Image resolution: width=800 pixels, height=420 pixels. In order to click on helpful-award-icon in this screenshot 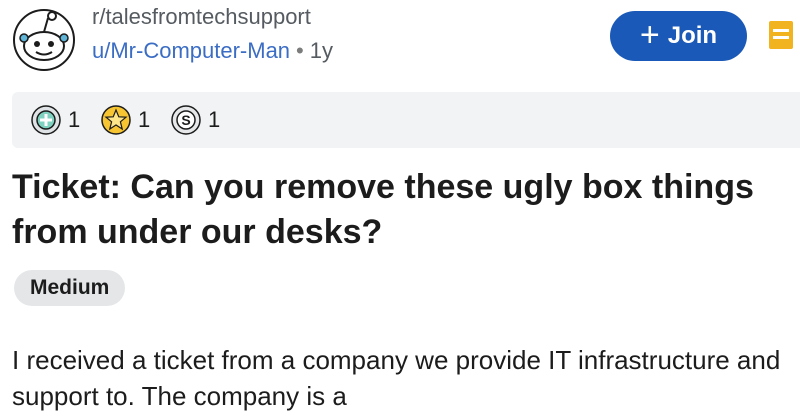, I will do `click(46, 120)`.